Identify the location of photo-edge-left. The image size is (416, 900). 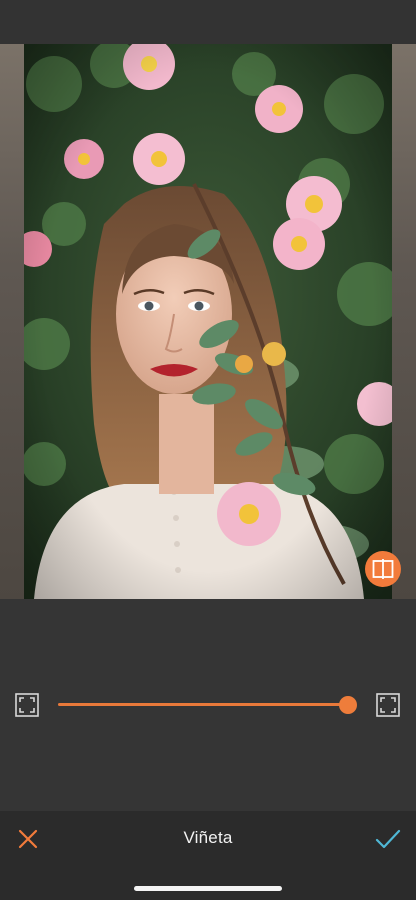
(12, 321).